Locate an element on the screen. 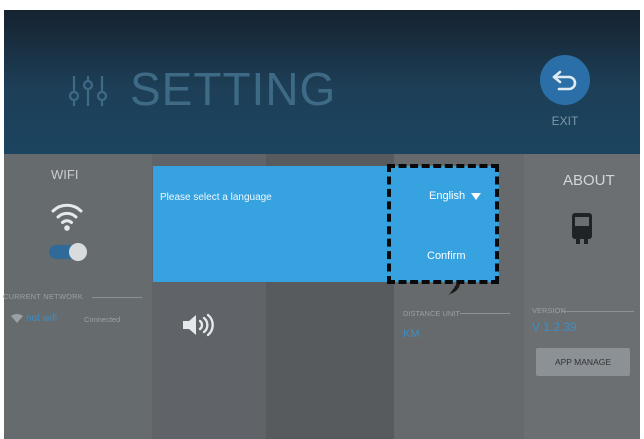 The height and width of the screenshot is (439, 644). back-arrow-icon is located at coordinates (564, 80).